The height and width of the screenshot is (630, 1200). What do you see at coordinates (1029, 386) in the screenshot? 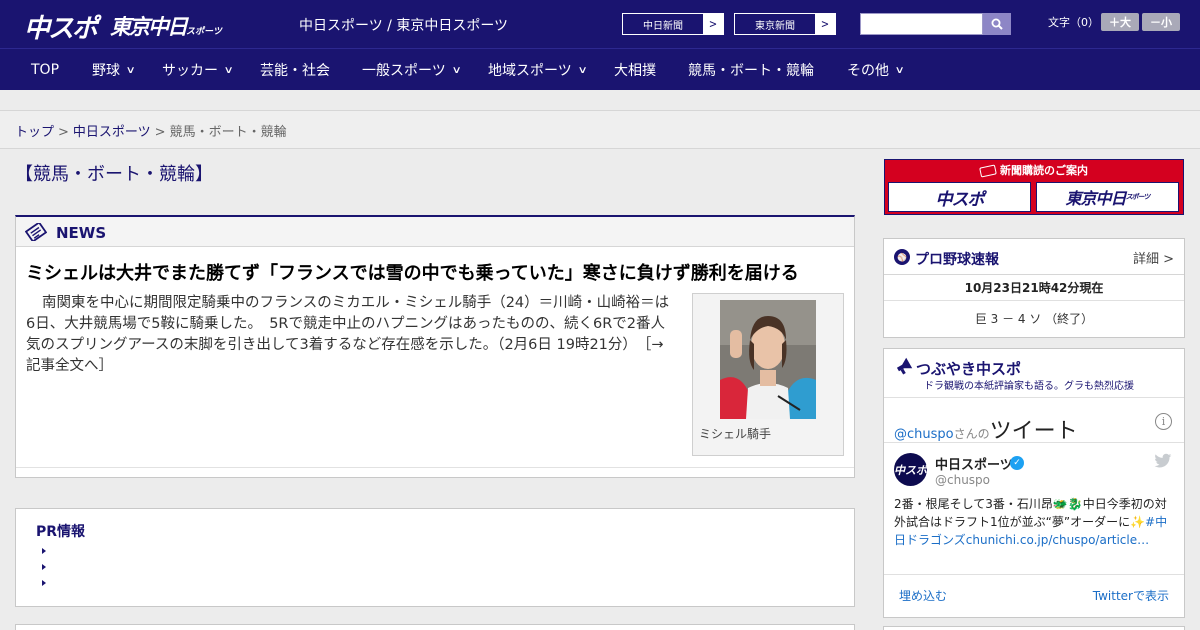
I see `twitter-widget-subtitle: ドラ観戦の本紙評論家も語る。グラも熱烈応援` at bounding box center [1029, 386].